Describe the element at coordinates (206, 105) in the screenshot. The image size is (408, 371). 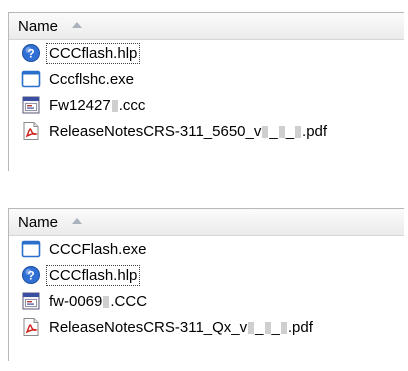
I see `file-row-fw-ccc: Fw12427 .ccc` at that location.